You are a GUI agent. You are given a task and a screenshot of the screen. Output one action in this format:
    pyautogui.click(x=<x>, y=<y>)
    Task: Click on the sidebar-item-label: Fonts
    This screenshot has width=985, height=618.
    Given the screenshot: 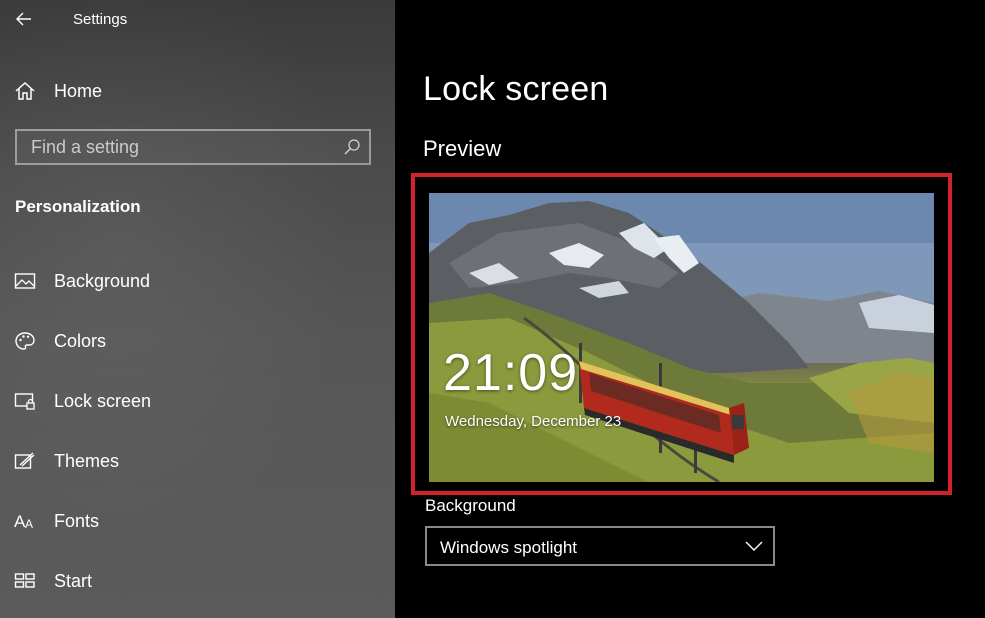 What is the action you would take?
    pyautogui.click(x=77, y=521)
    